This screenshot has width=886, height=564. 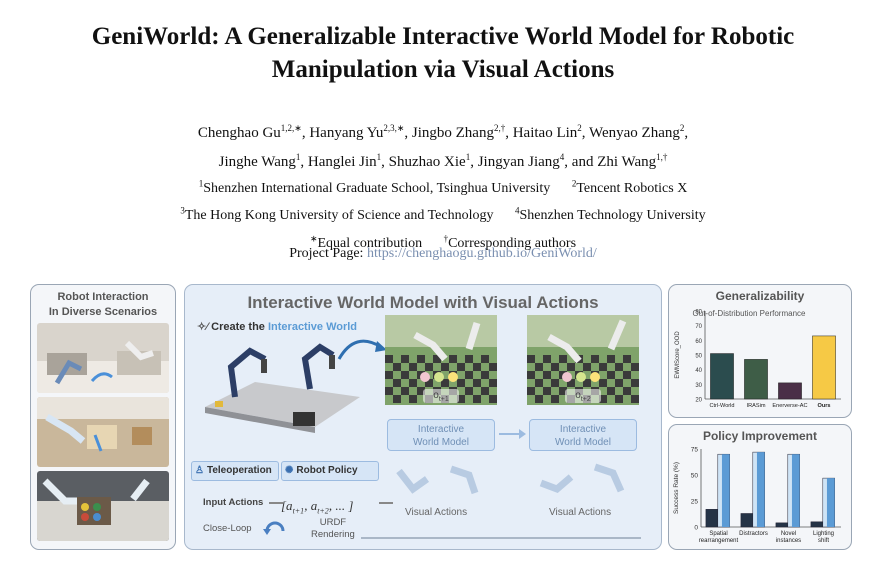 I want to click on teleop-label: Teleoperation, so click(x=239, y=470).